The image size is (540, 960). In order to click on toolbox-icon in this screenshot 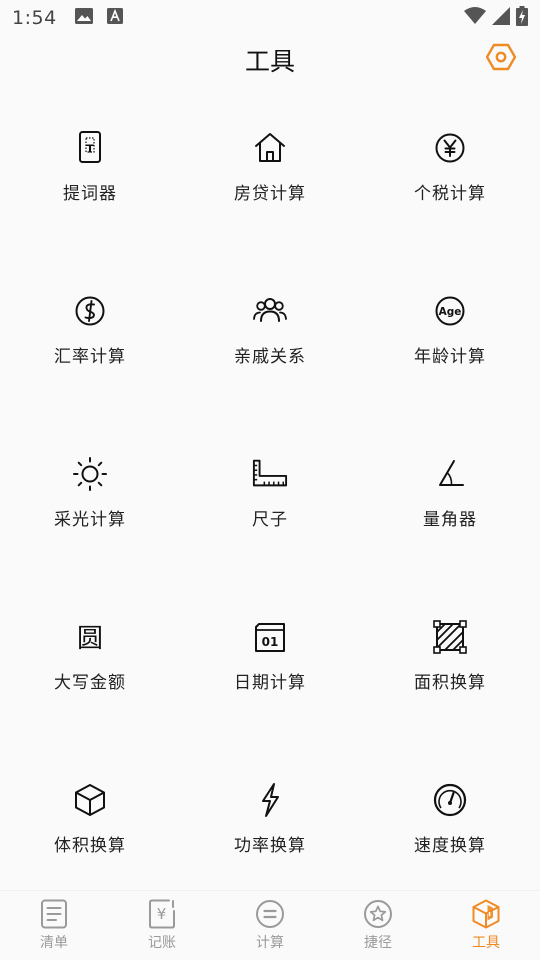, I will do `click(486, 914)`.